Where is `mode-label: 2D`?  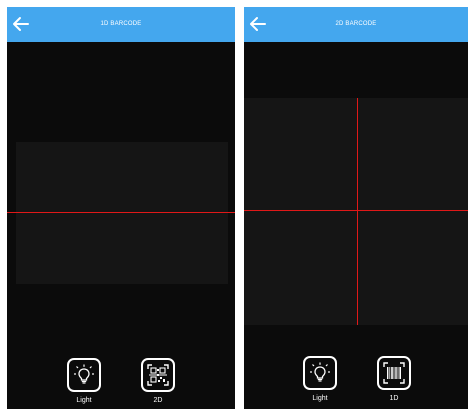 mode-label: 2D is located at coordinates (158, 400).